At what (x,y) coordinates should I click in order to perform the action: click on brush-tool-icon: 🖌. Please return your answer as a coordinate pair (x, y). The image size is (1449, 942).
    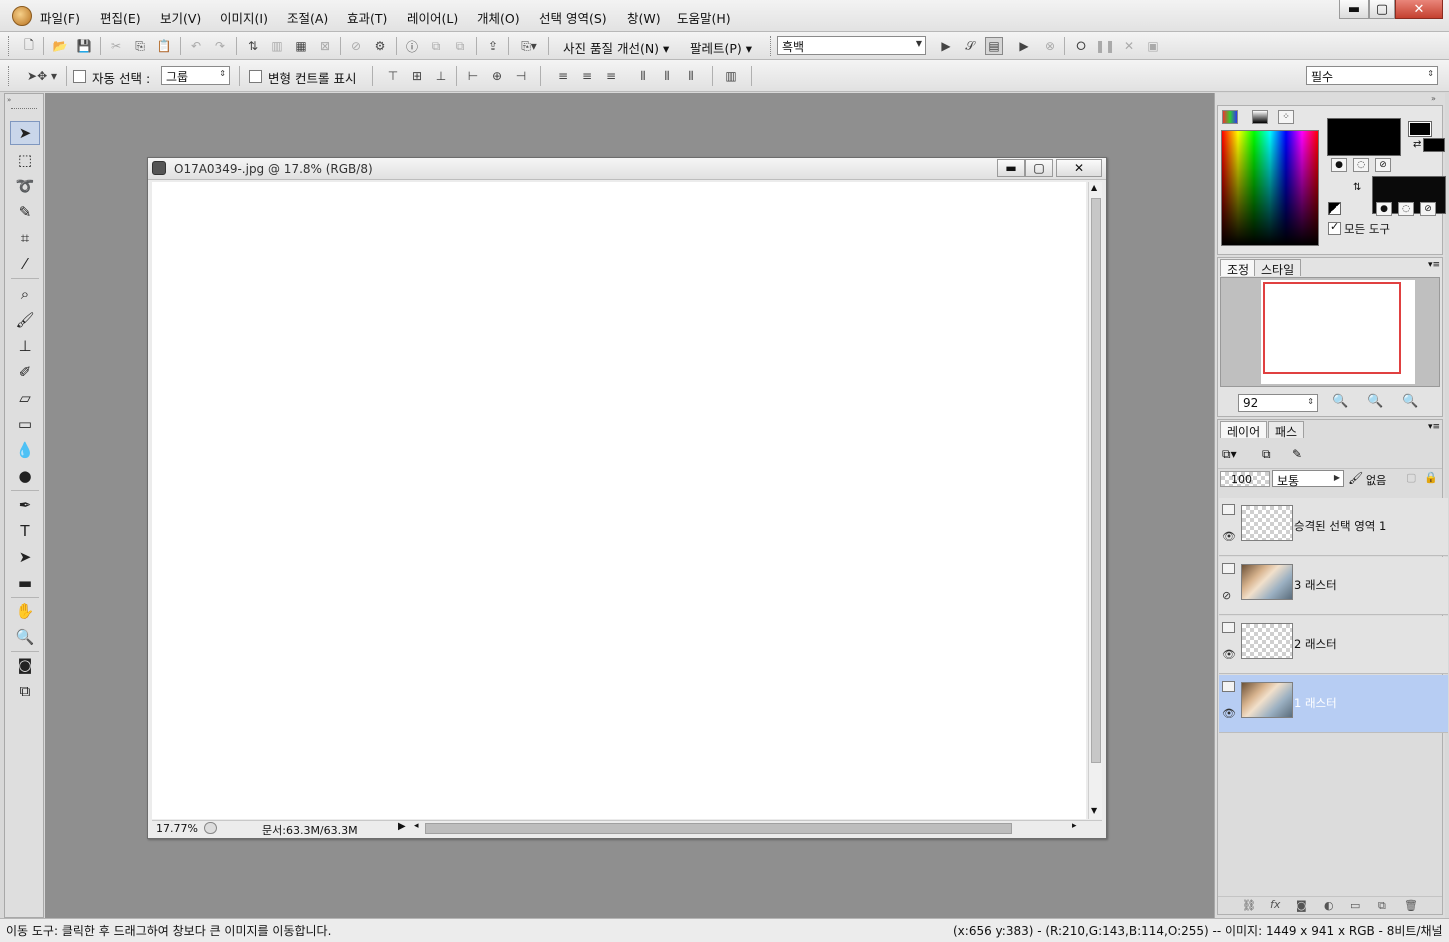
    Looking at the image, I should click on (25, 320).